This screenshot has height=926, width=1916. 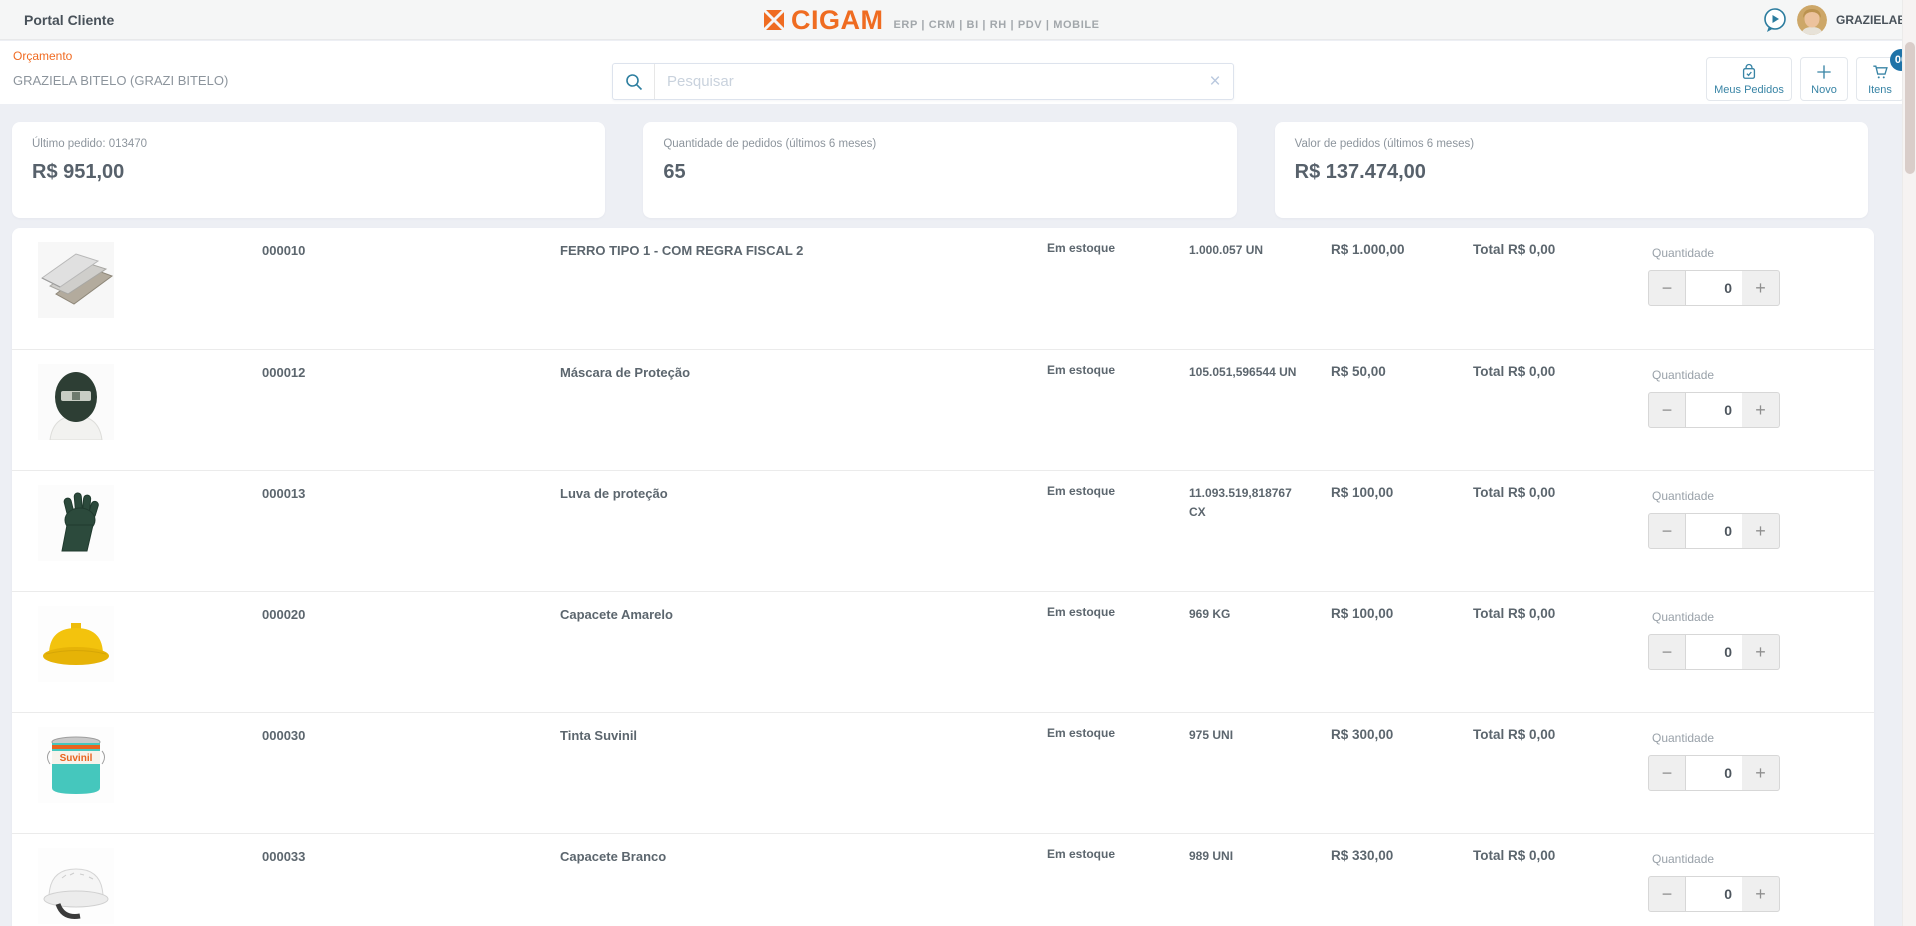 I want to click on unit-price: R$ 1.000,00, so click(x=1368, y=249).